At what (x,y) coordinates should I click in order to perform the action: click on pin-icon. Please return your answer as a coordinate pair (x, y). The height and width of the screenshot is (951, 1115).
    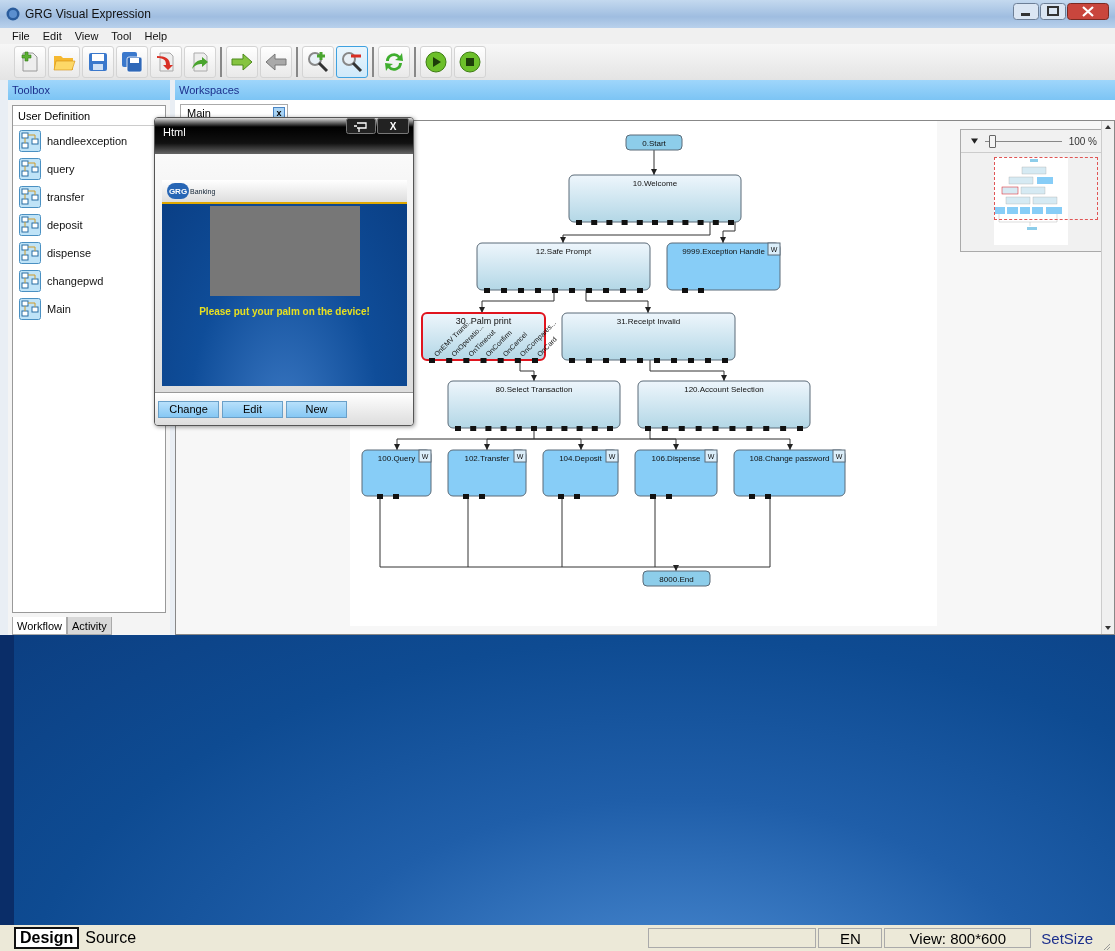
    Looking at the image, I should click on (361, 126).